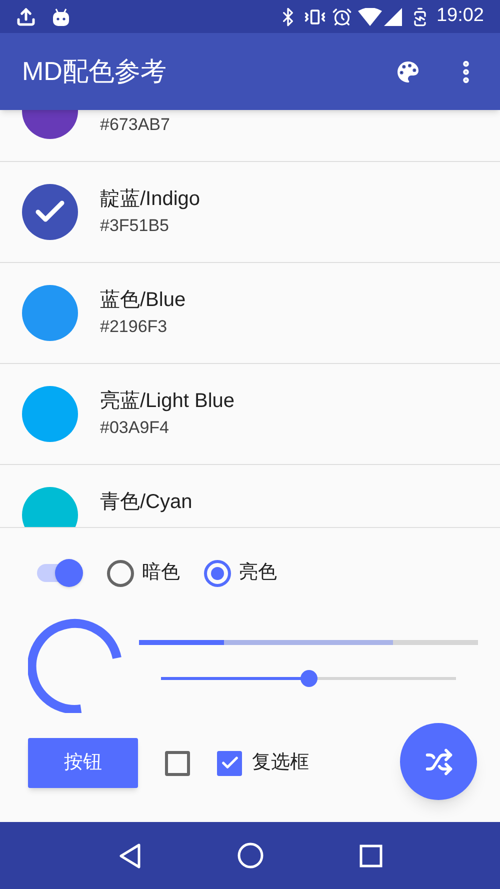  What do you see at coordinates (342, 16) in the screenshot?
I see `alarm-icon` at bounding box center [342, 16].